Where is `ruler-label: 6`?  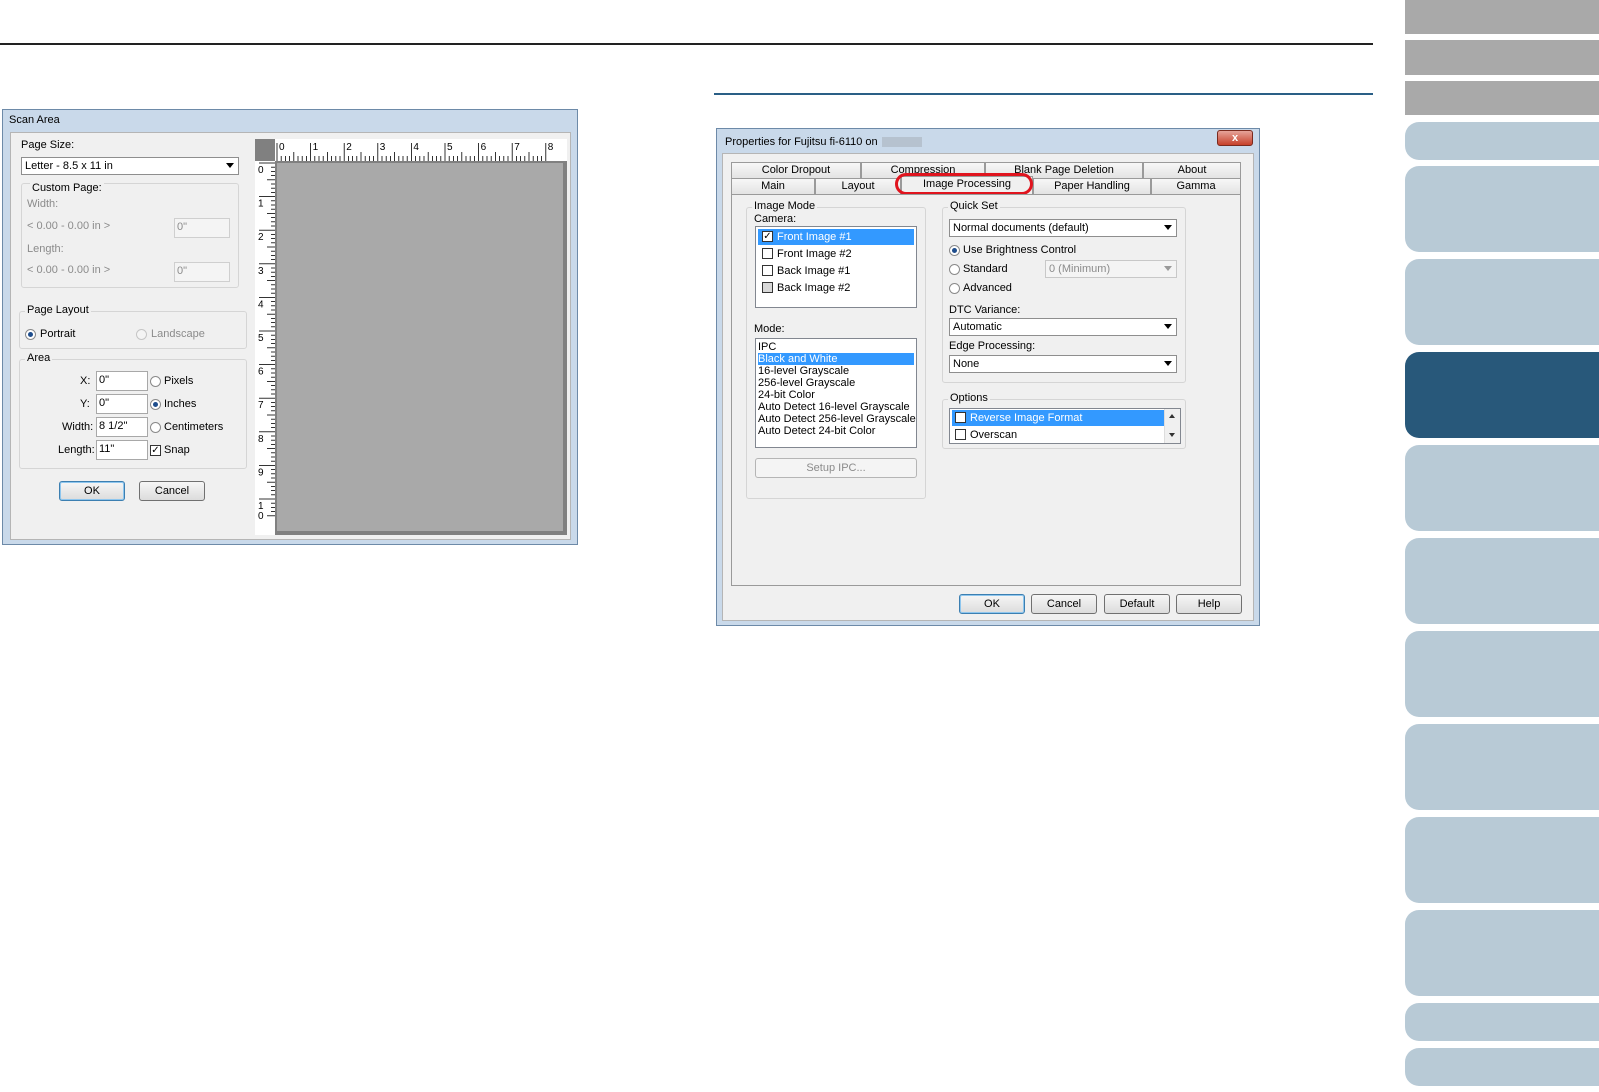
ruler-label: 6 is located at coordinates (484, 147).